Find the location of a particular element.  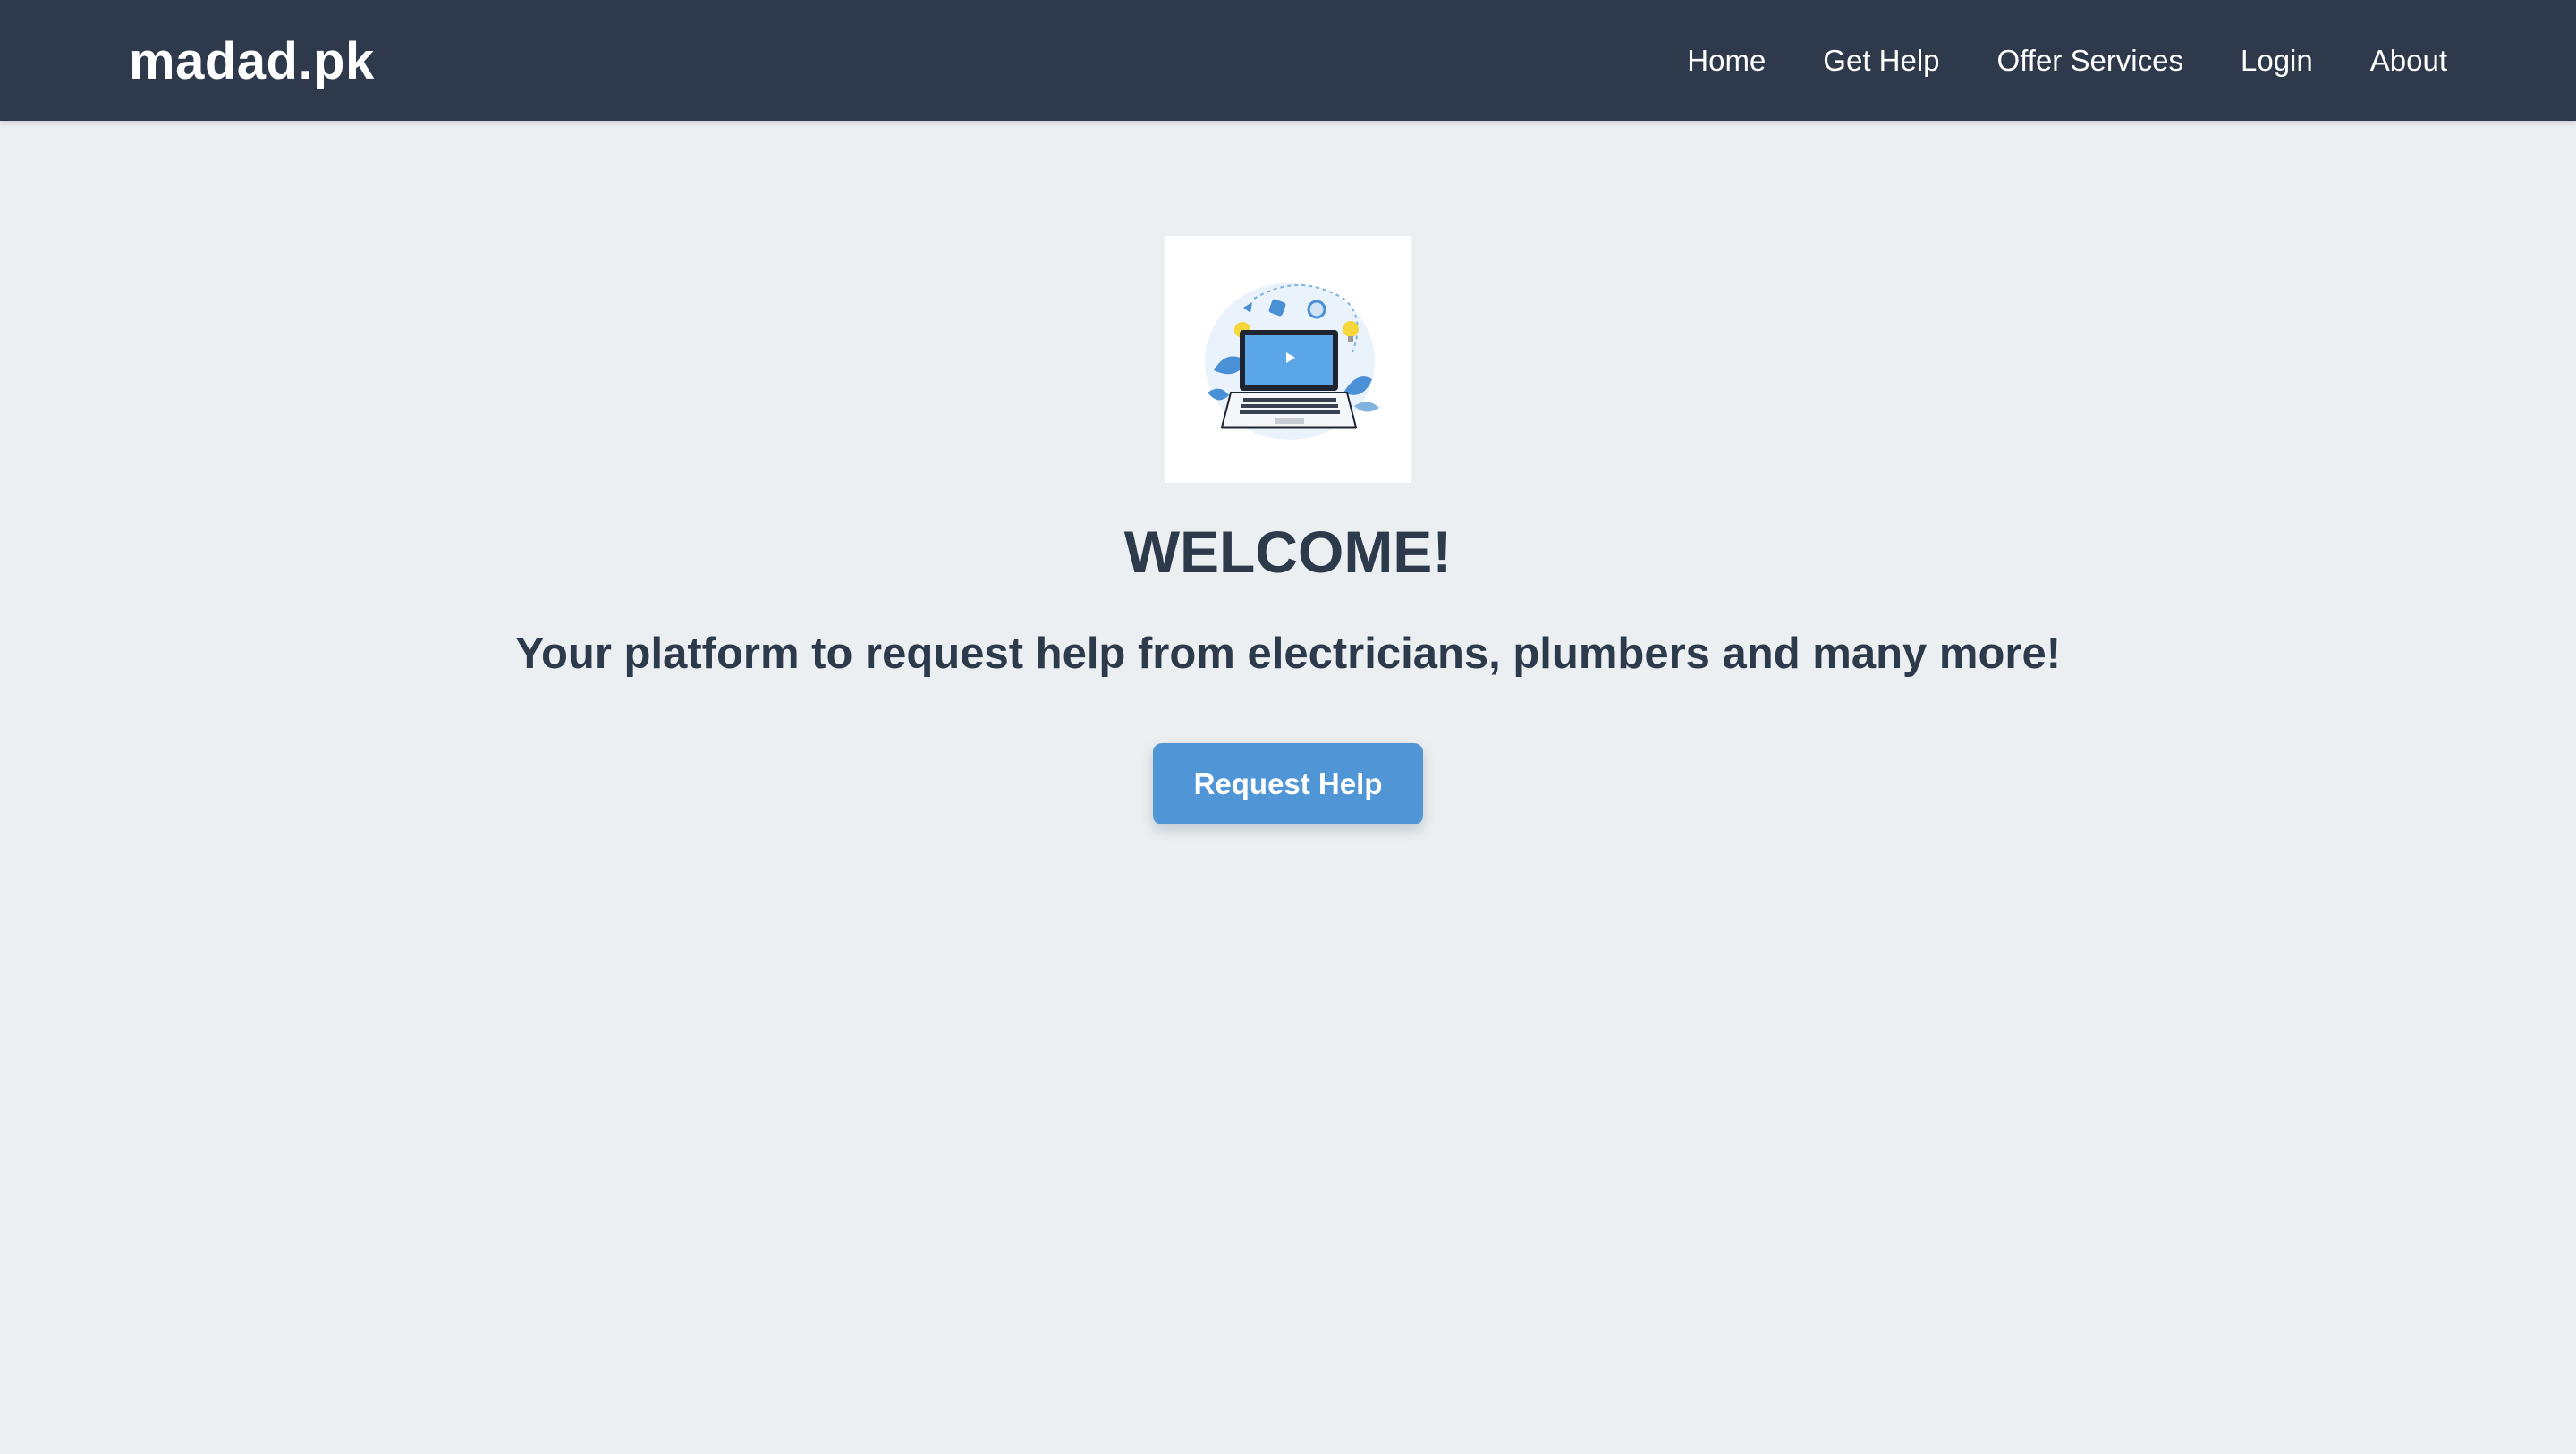

nav-login: Login is located at coordinates (2277, 61).